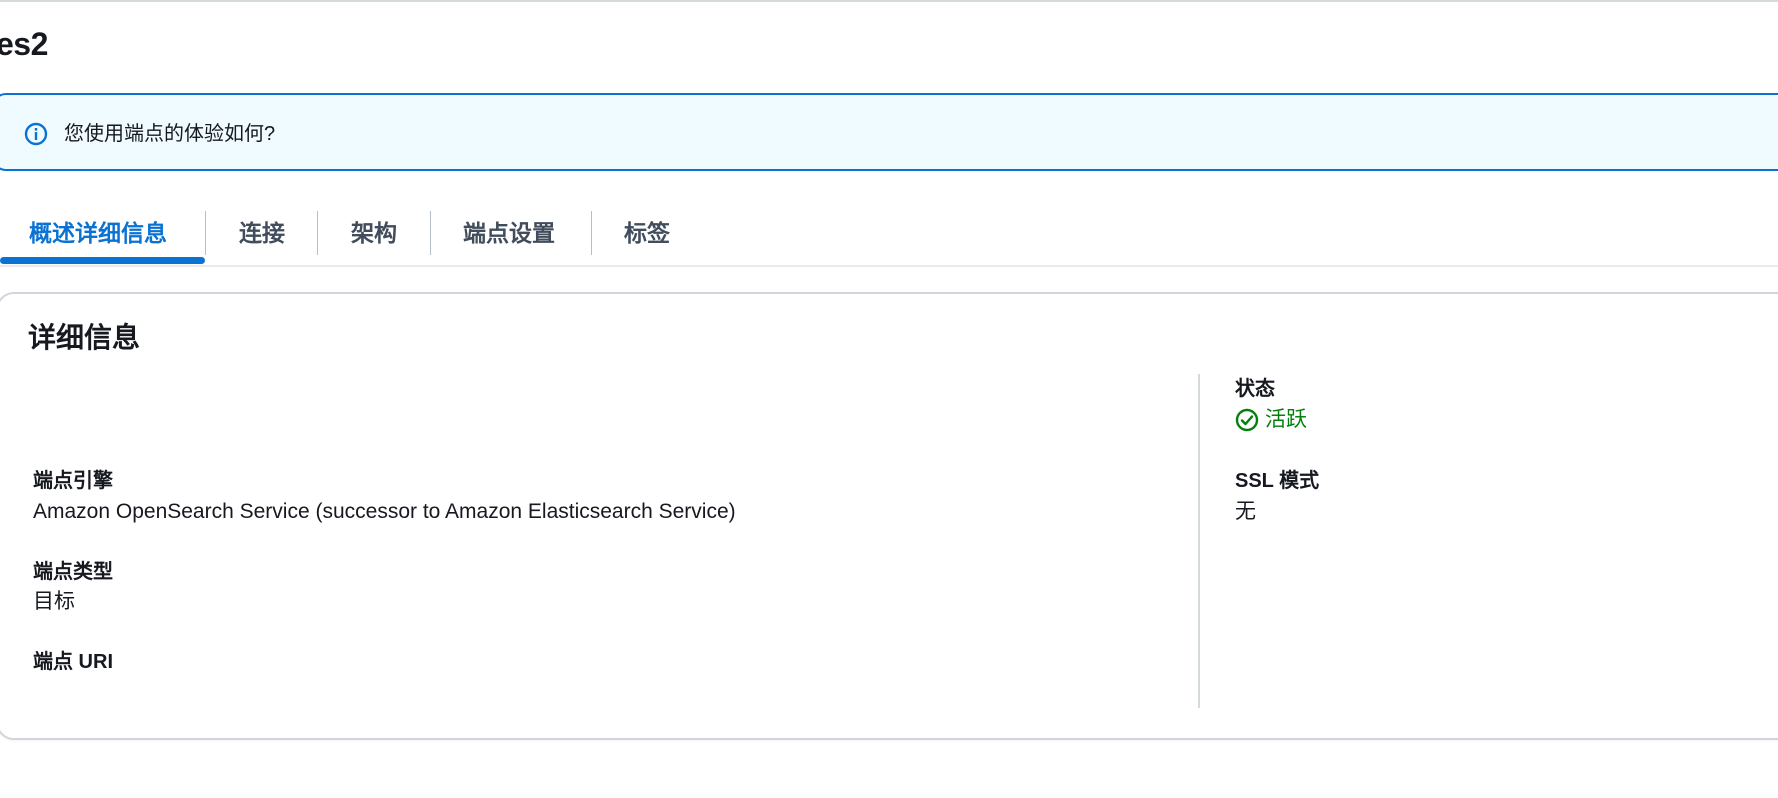 Image resolution: width=1778 pixels, height=798 pixels. Describe the element at coordinates (1199, 541) in the screenshot. I see `column-divider` at that location.